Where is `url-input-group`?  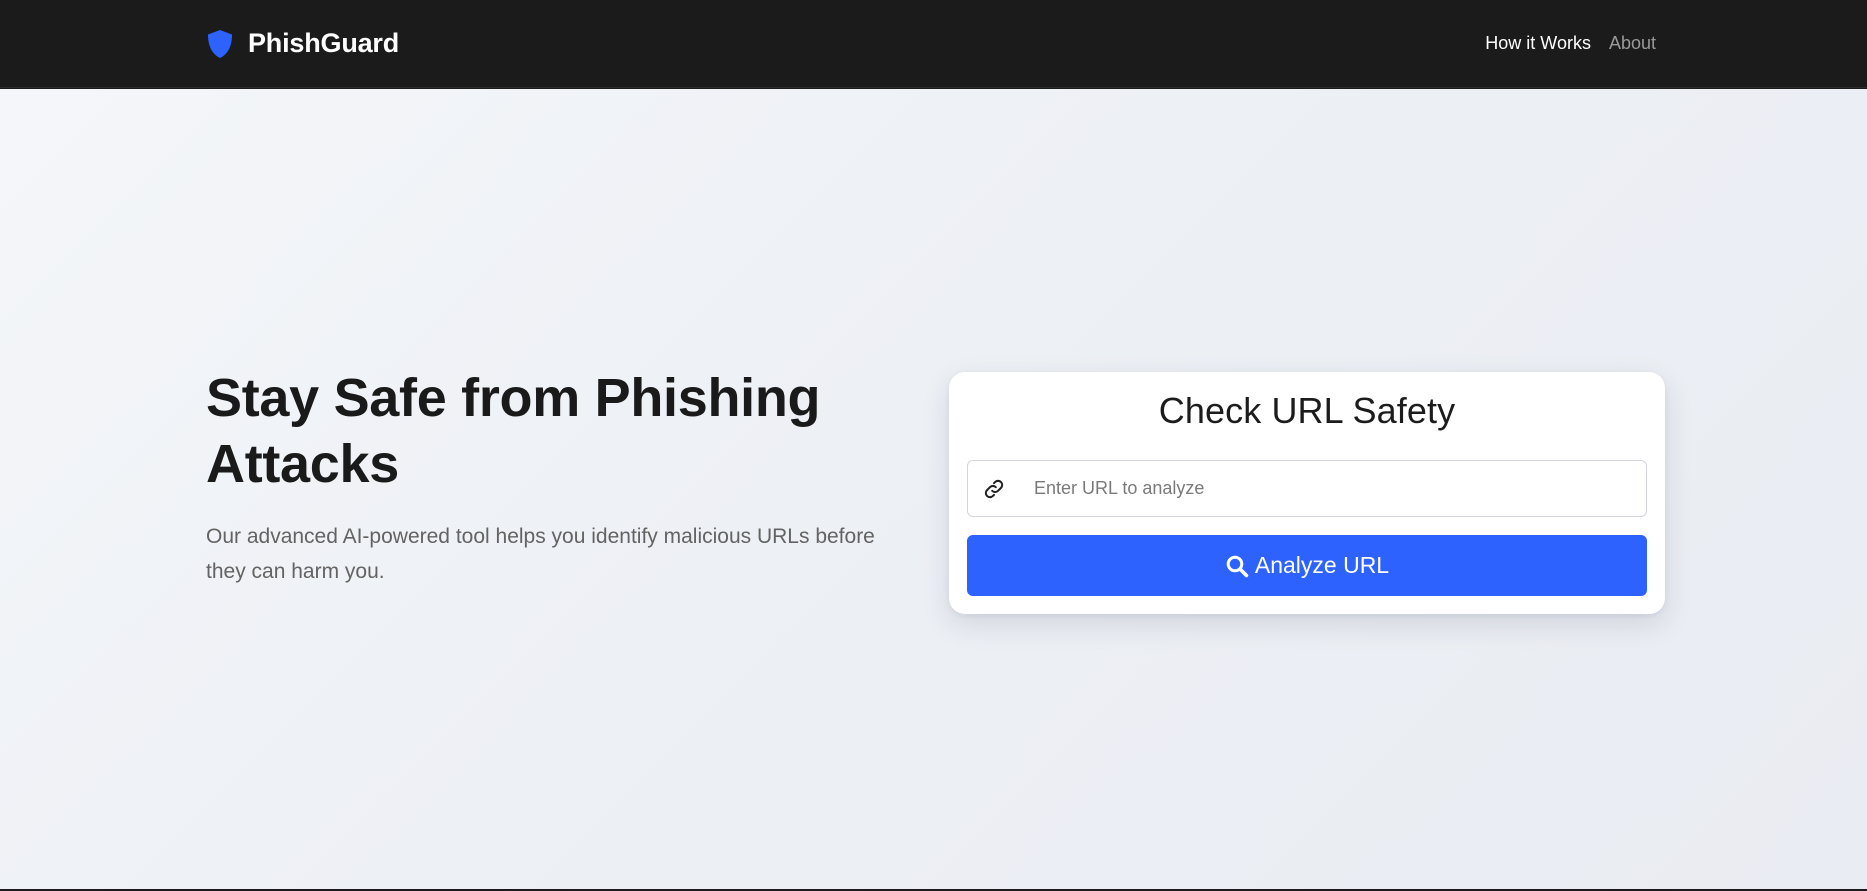 url-input-group is located at coordinates (1307, 488).